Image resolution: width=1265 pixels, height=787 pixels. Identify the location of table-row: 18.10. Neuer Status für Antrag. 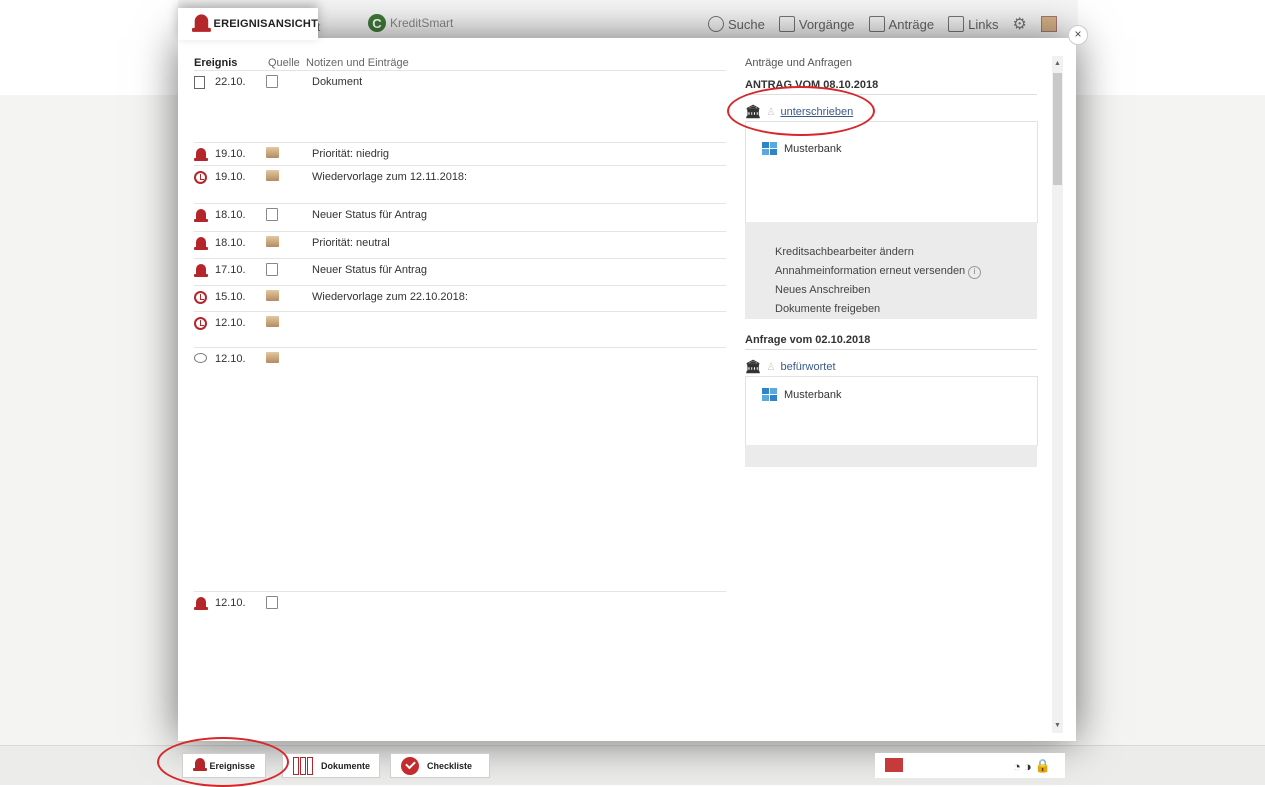
(460, 217).